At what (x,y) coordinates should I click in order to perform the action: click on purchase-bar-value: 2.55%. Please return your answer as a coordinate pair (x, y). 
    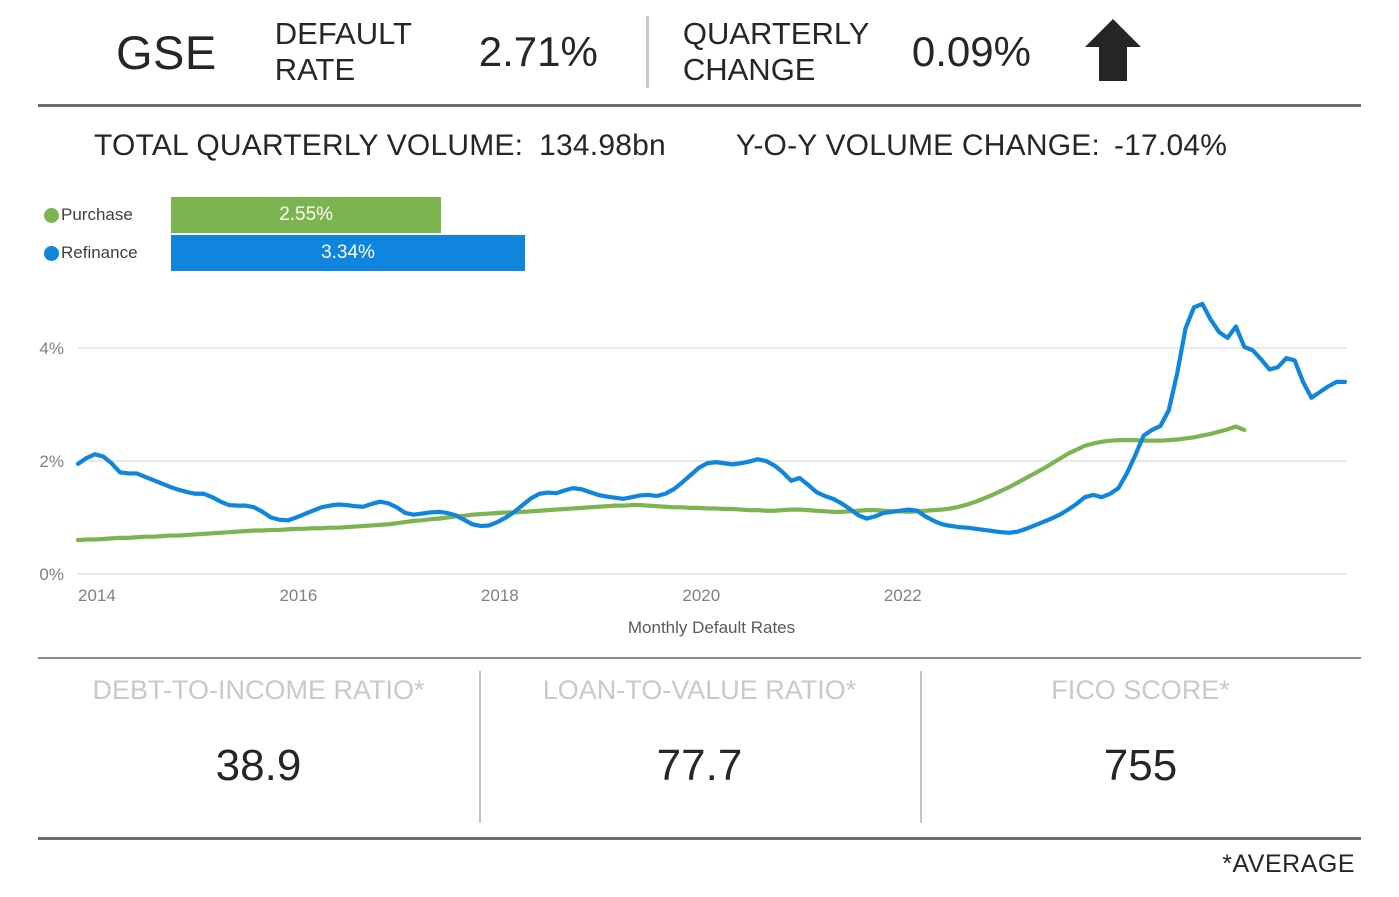
    Looking at the image, I should click on (306, 214).